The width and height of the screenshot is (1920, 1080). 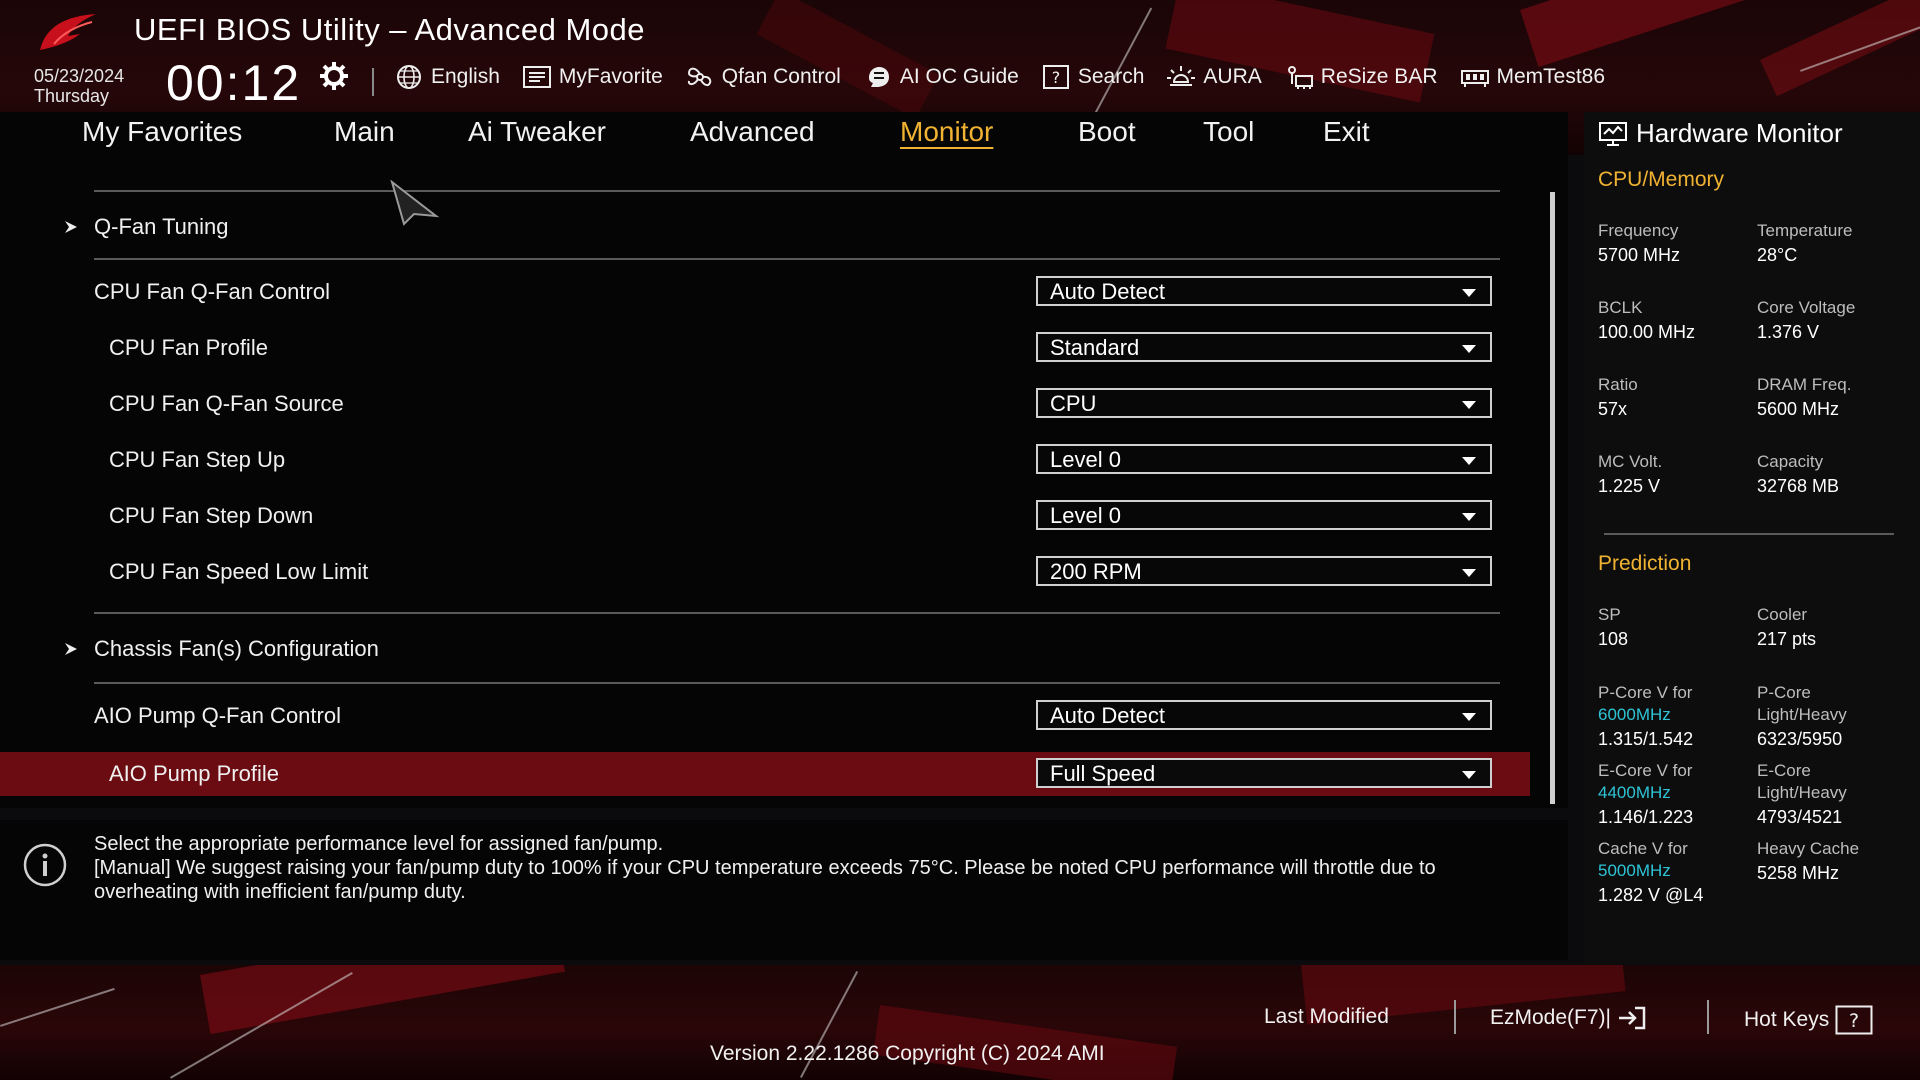 I want to click on tab-main: Main, so click(x=364, y=132).